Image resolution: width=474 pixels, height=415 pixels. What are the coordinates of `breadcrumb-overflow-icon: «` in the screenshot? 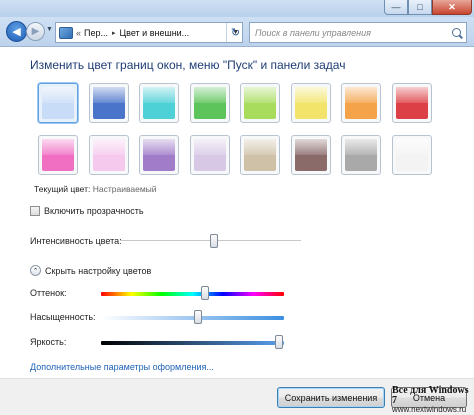 It's located at (78, 33).